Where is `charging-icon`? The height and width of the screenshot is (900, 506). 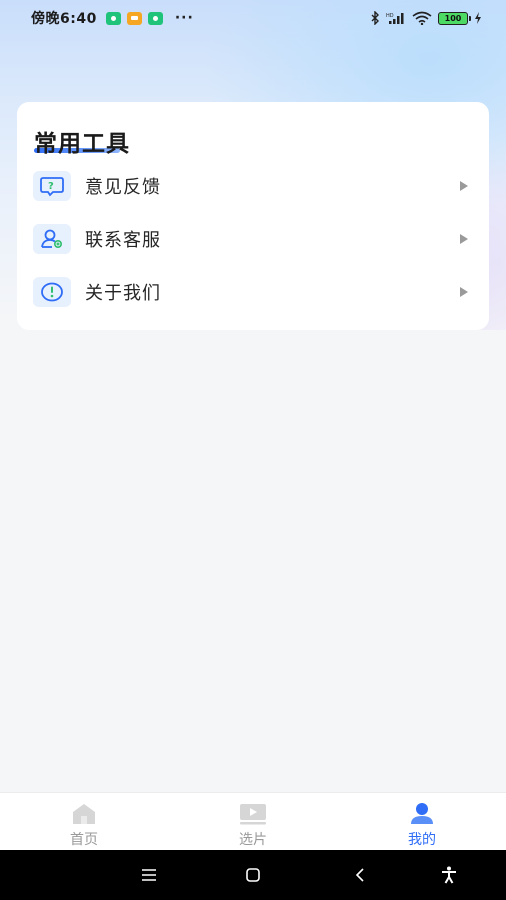 charging-icon is located at coordinates (478, 18).